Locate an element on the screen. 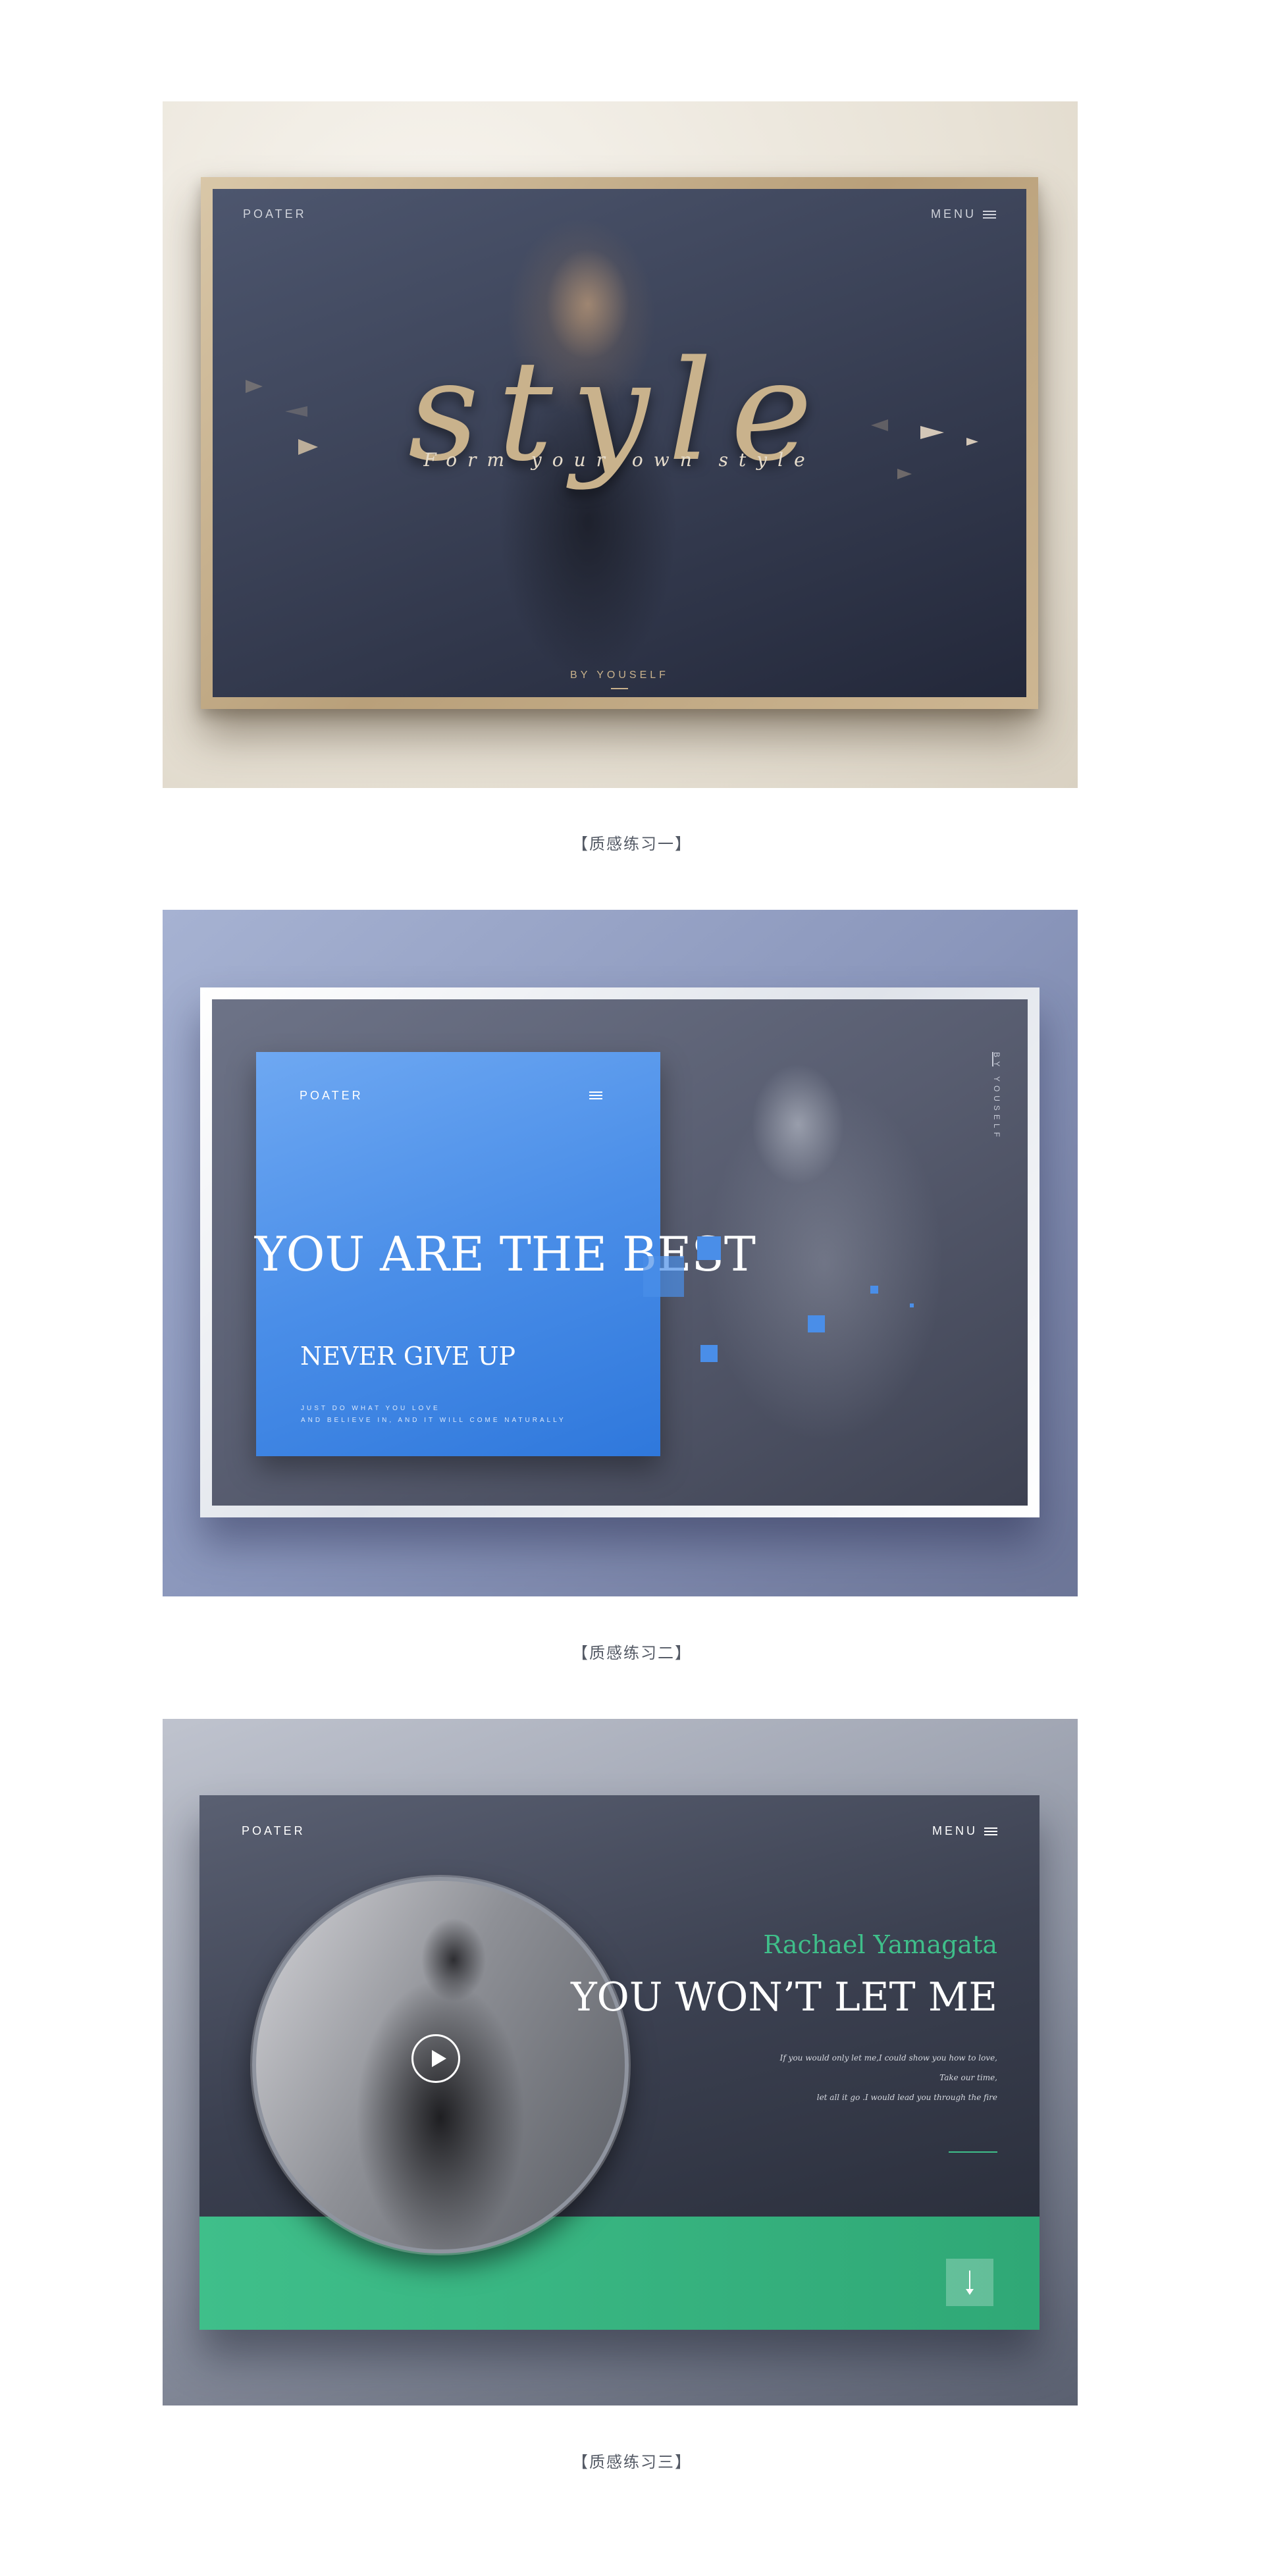 Image resolution: width=1264 pixels, height=2576 pixels. caption-3: 【质感练习三】 is located at coordinates (632, 2462).